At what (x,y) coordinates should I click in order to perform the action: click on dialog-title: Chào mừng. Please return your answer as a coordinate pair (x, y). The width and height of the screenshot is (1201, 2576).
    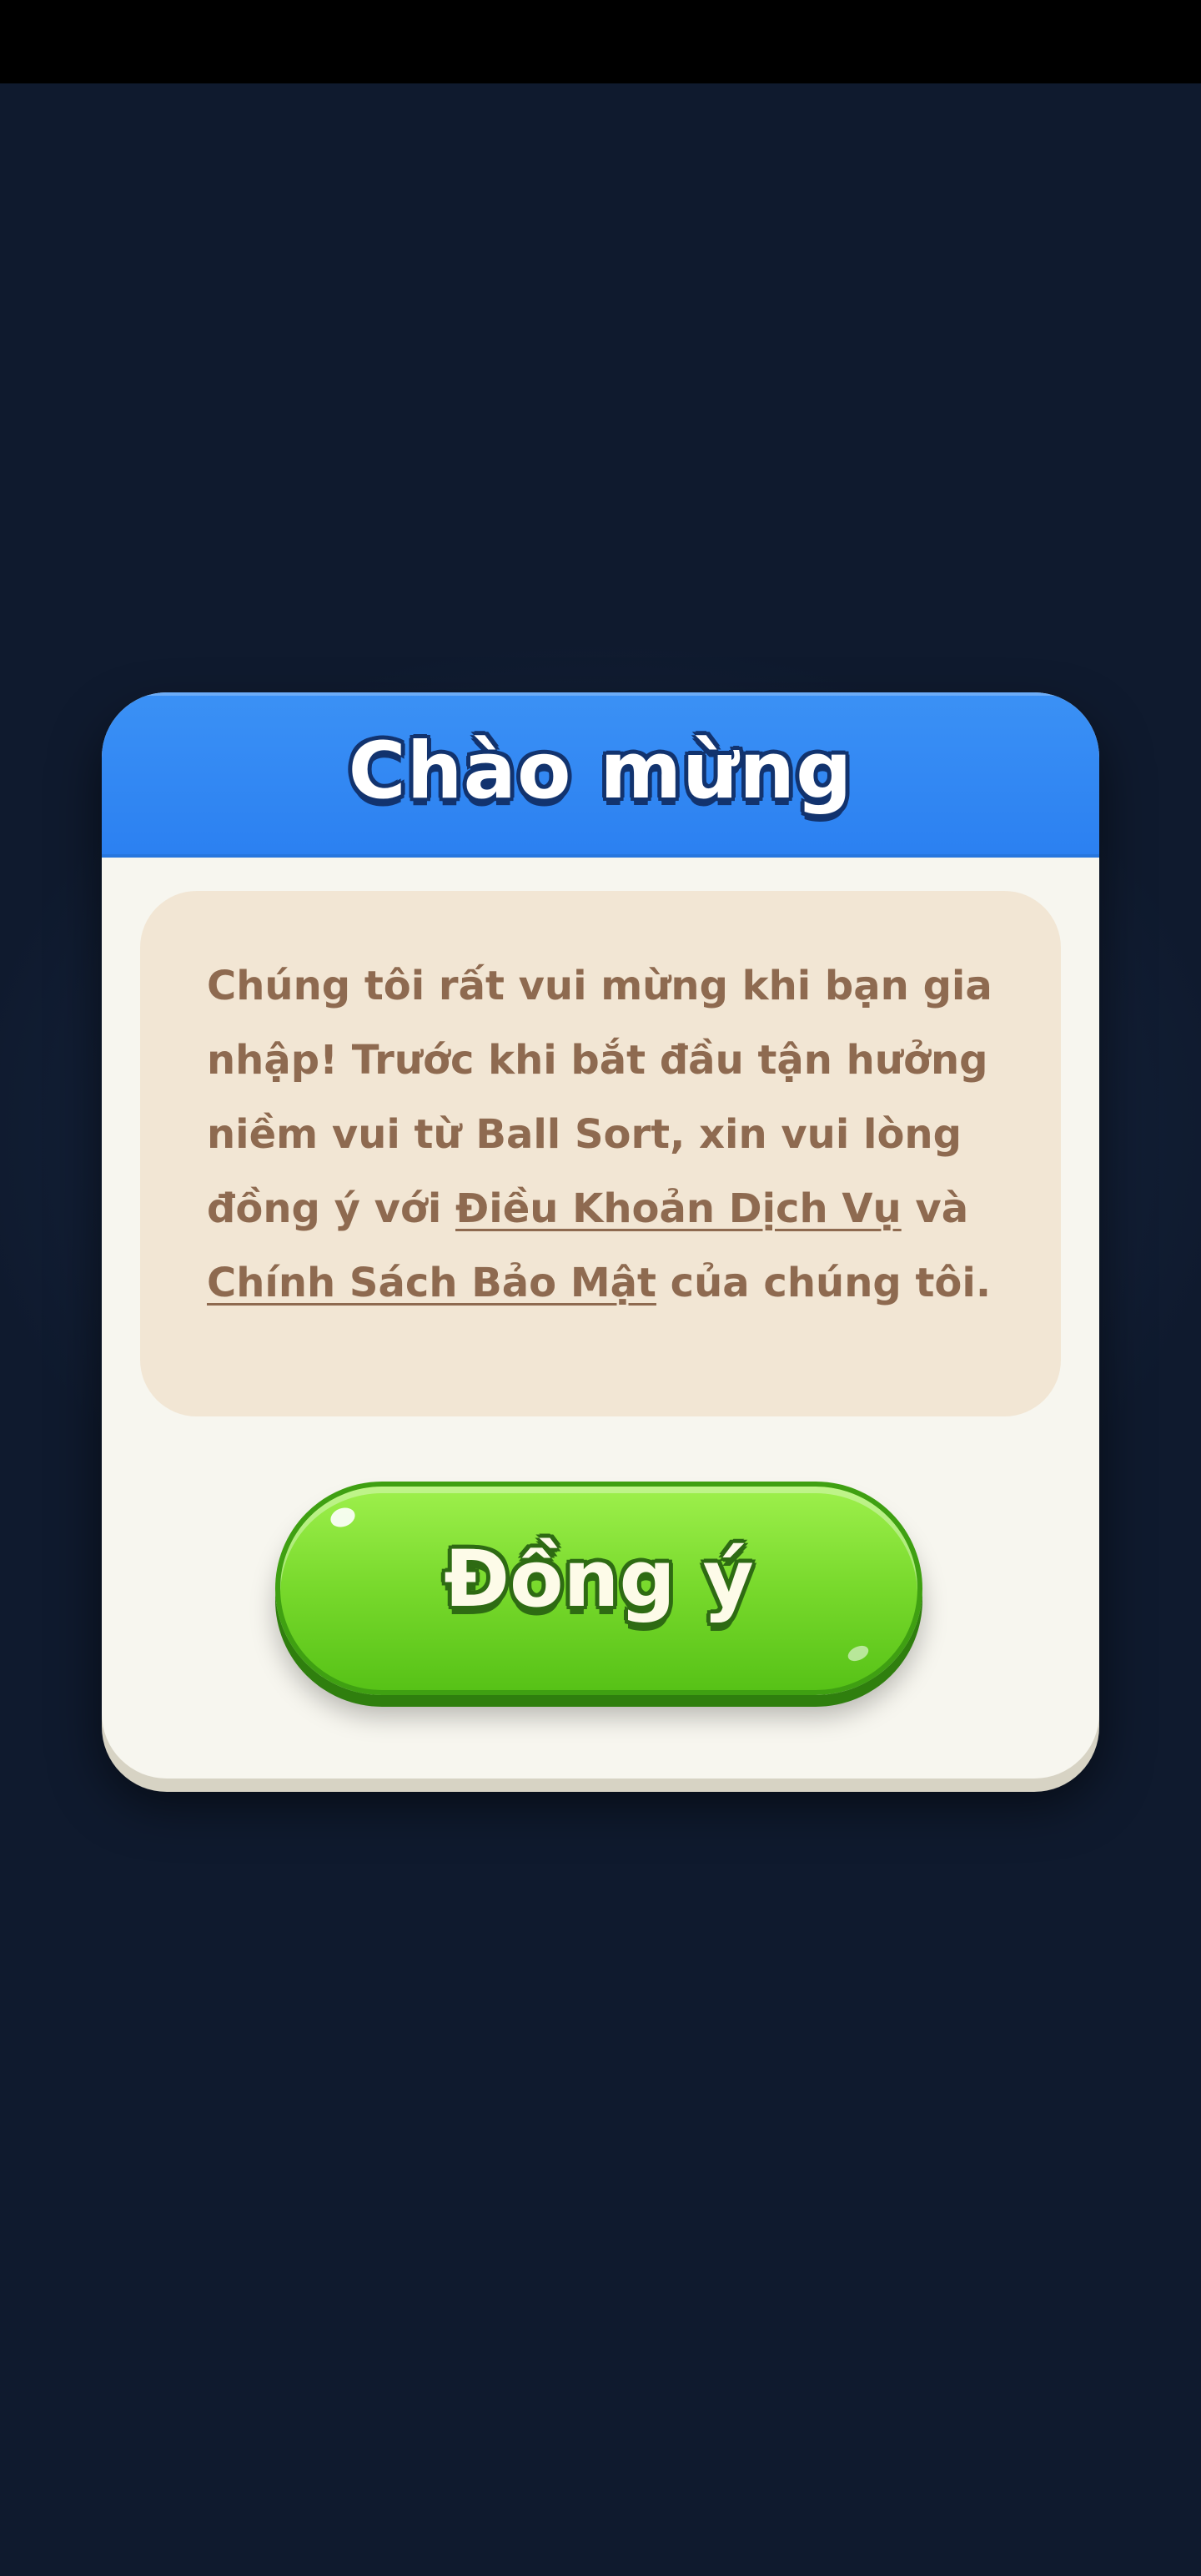
    Looking at the image, I should click on (601, 771).